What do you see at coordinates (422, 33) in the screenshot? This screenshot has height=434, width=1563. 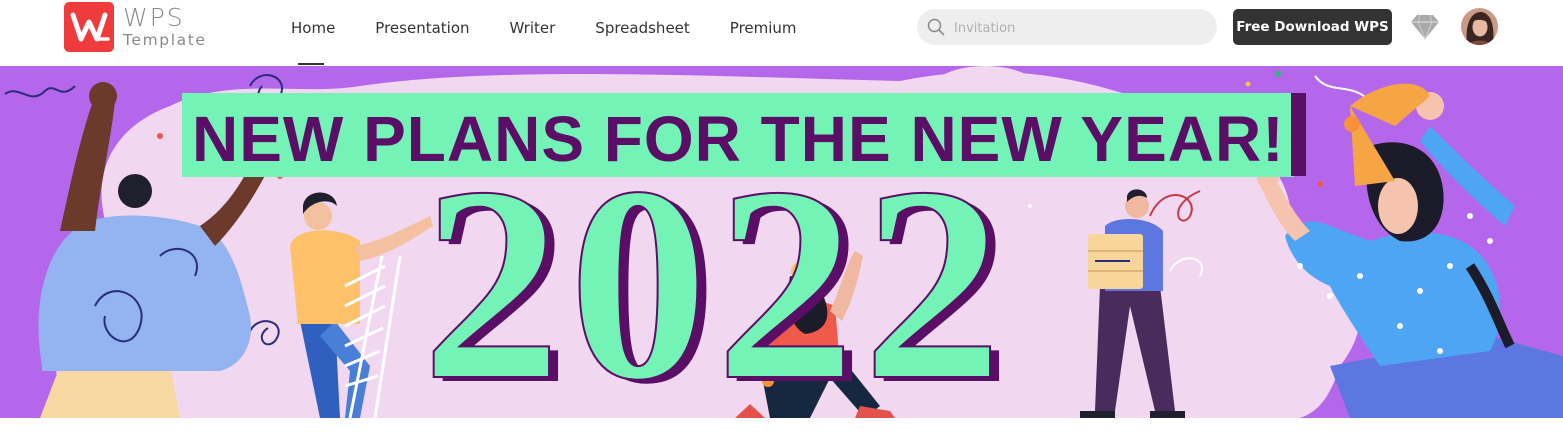 I see `nav-presentation: Presentation` at bounding box center [422, 33].